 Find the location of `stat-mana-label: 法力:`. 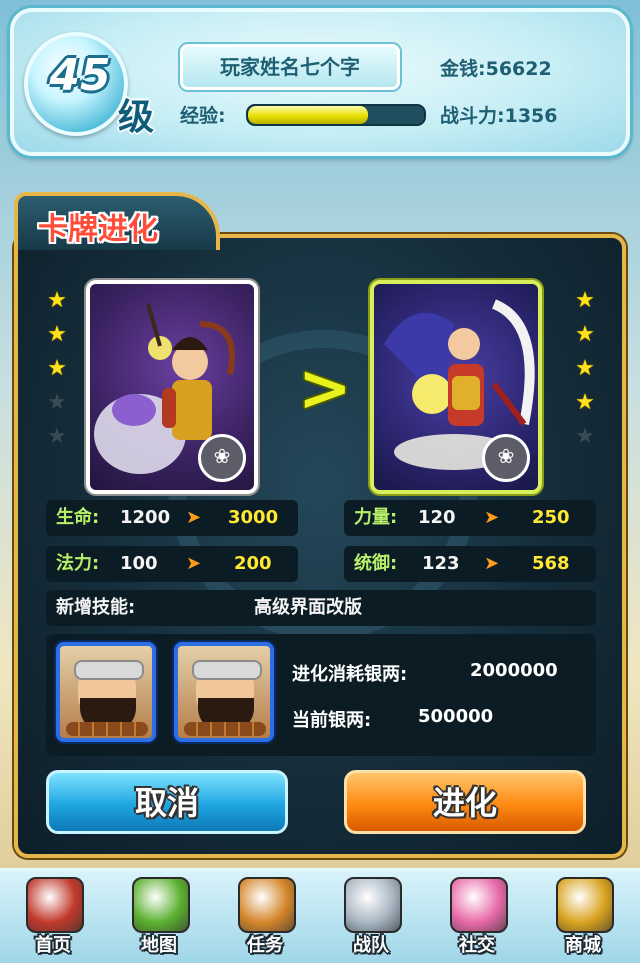

stat-mana-label: 法力: is located at coordinates (78, 563).